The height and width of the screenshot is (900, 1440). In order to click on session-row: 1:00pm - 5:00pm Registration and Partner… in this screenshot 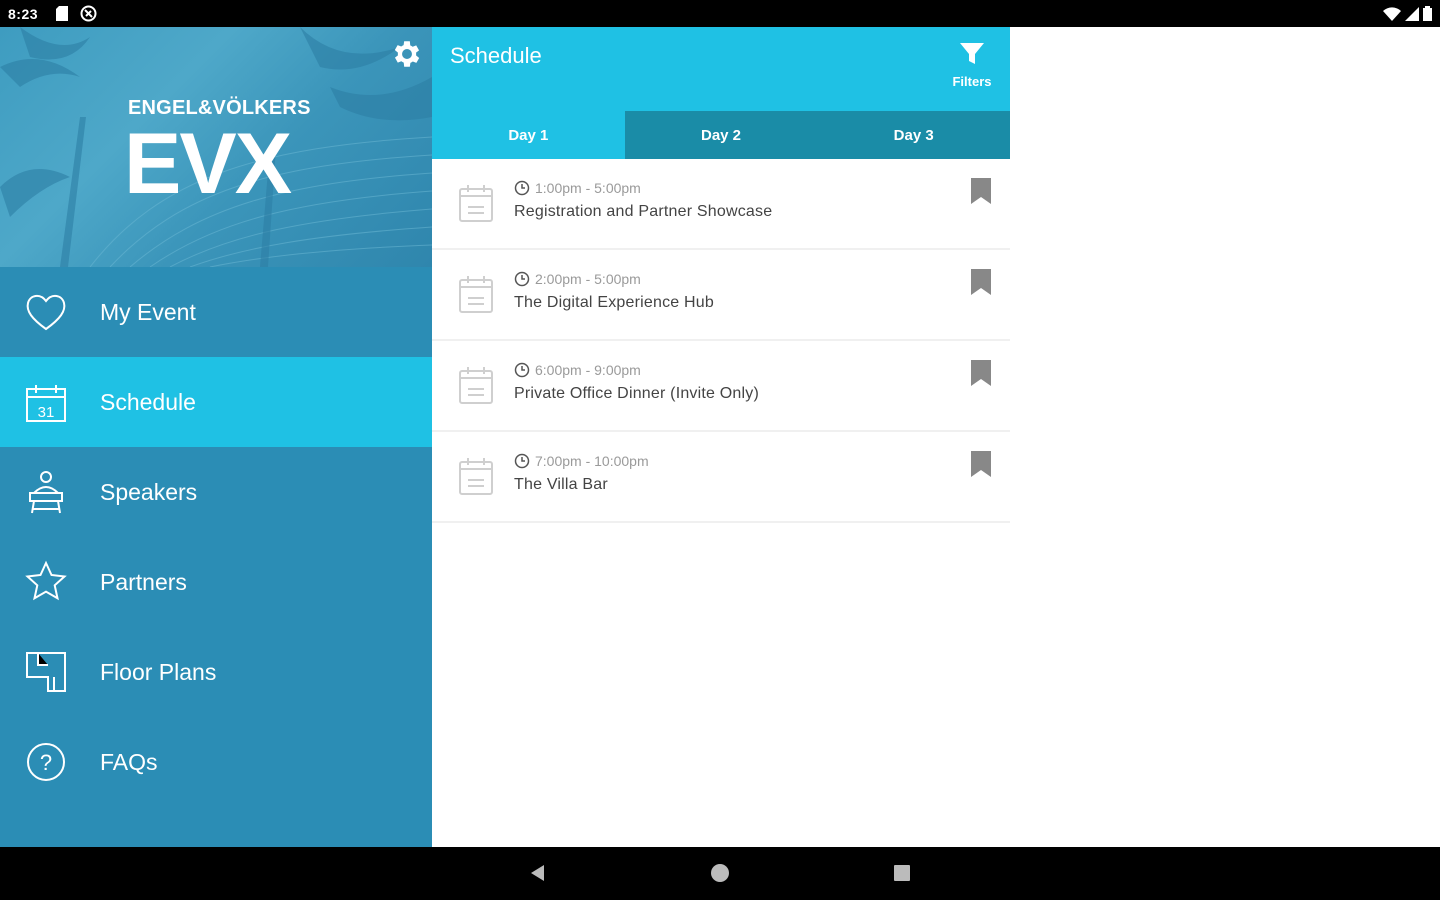, I will do `click(721, 204)`.